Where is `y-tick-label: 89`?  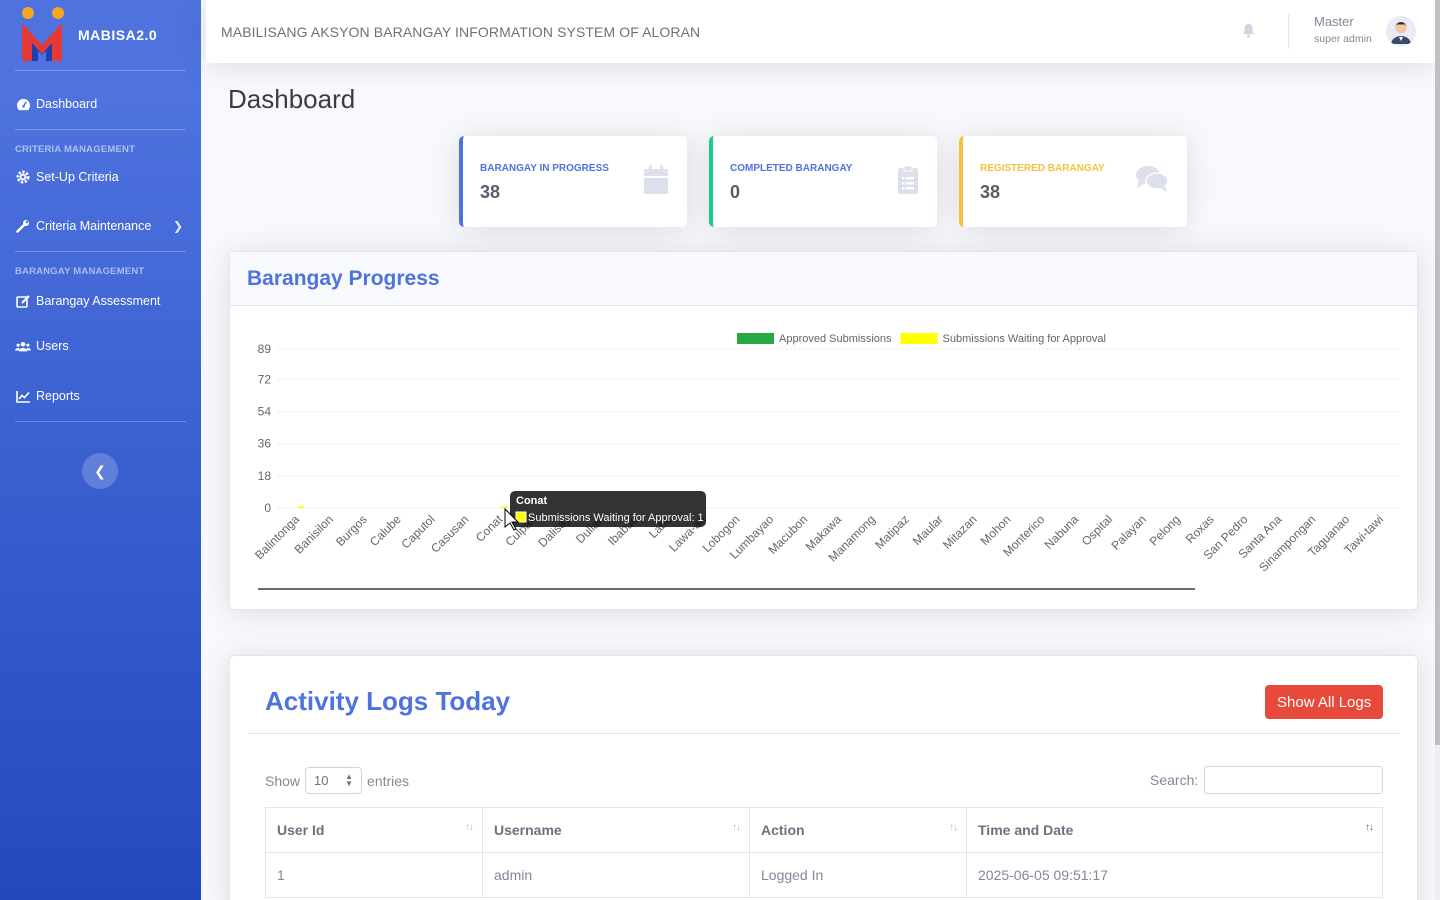
y-tick-label: 89 is located at coordinates (265, 349).